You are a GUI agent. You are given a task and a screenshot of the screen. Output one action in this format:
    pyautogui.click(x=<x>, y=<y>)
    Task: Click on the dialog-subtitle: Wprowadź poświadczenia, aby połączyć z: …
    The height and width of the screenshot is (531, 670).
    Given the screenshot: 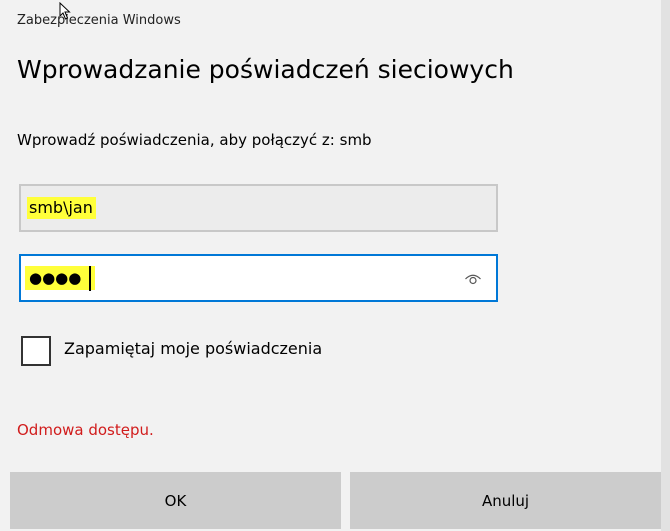 What is the action you would take?
    pyautogui.click(x=194, y=140)
    